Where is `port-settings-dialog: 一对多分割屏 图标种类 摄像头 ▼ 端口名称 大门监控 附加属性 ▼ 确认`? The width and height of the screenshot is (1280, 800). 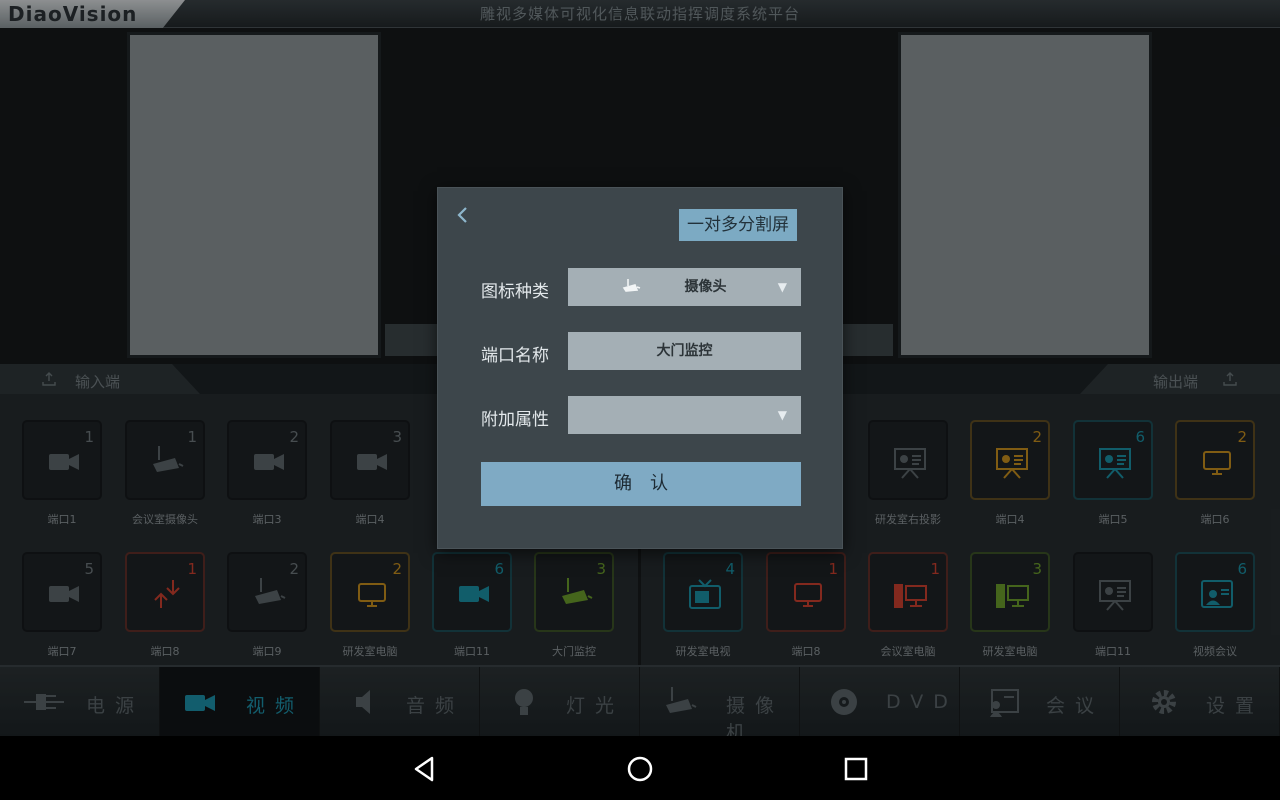 port-settings-dialog: 一对多分割屏 图标种类 摄像头 ▼ 端口名称 大门监控 附加属性 ▼ 确认 is located at coordinates (640, 368).